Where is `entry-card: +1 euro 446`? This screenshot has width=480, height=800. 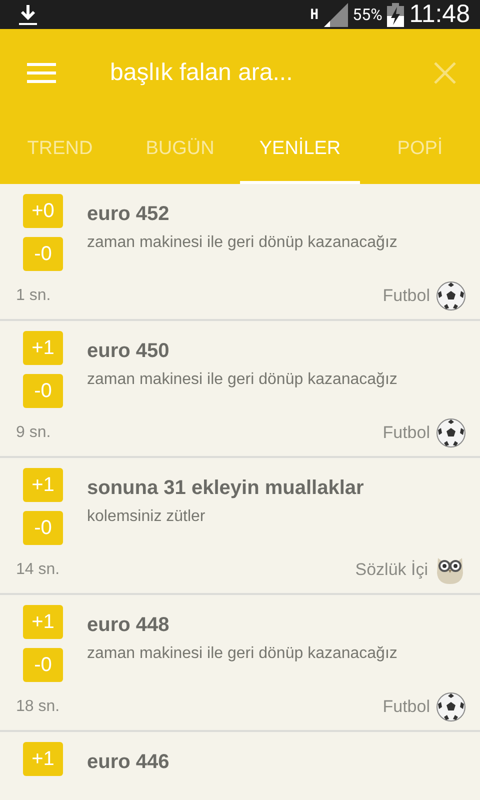 entry-card: +1 euro 446 is located at coordinates (240, 766).